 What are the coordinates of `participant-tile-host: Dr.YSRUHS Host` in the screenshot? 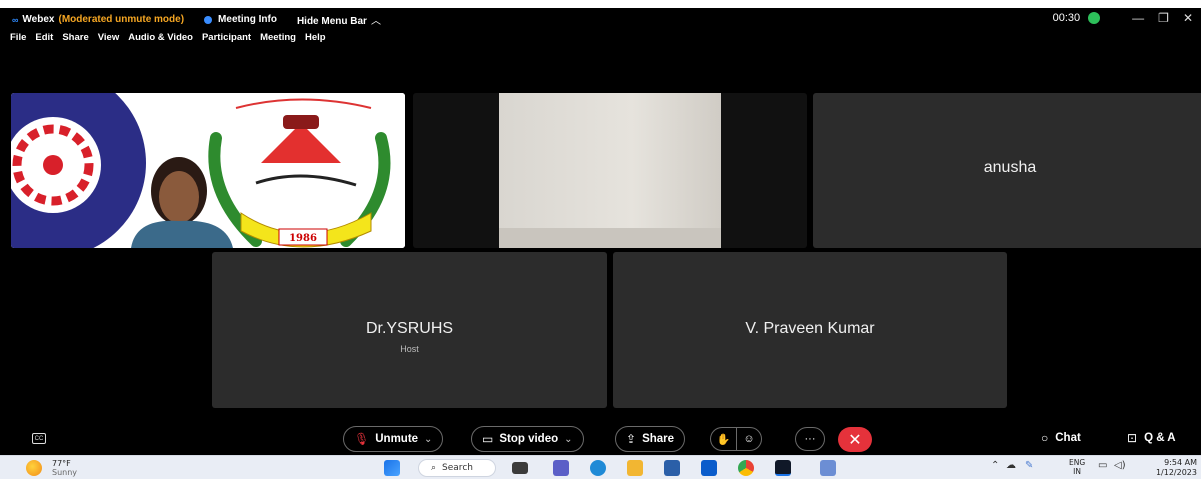 It's located at (409, 330).